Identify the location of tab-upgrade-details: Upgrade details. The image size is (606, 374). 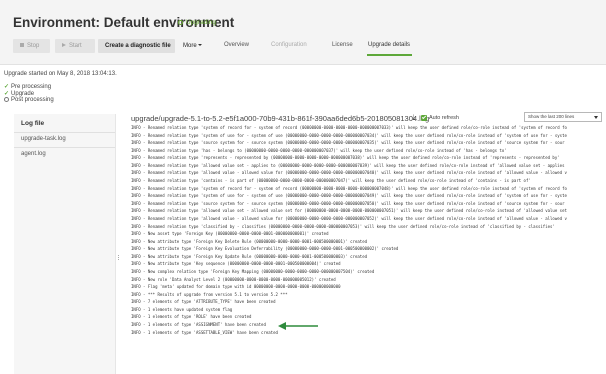
(389, 45).